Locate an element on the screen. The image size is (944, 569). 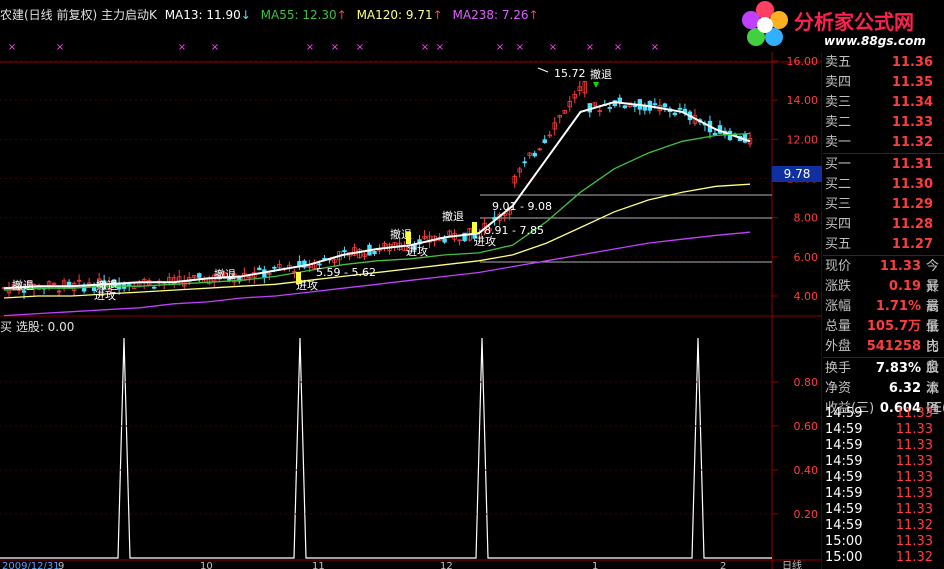
y-tick-label: 14.00 is located at coordinates (803, 100).